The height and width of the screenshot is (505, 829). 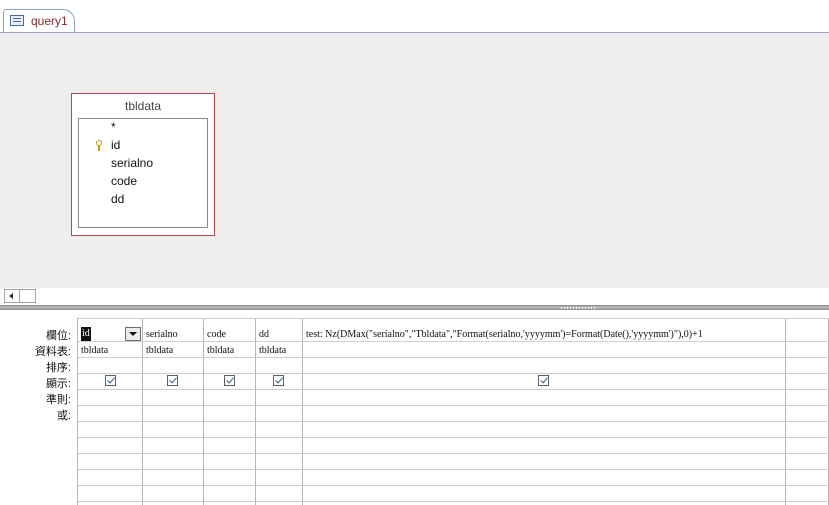 I want to click on row-label-show: 顯示:, so click(x=58, y=384).